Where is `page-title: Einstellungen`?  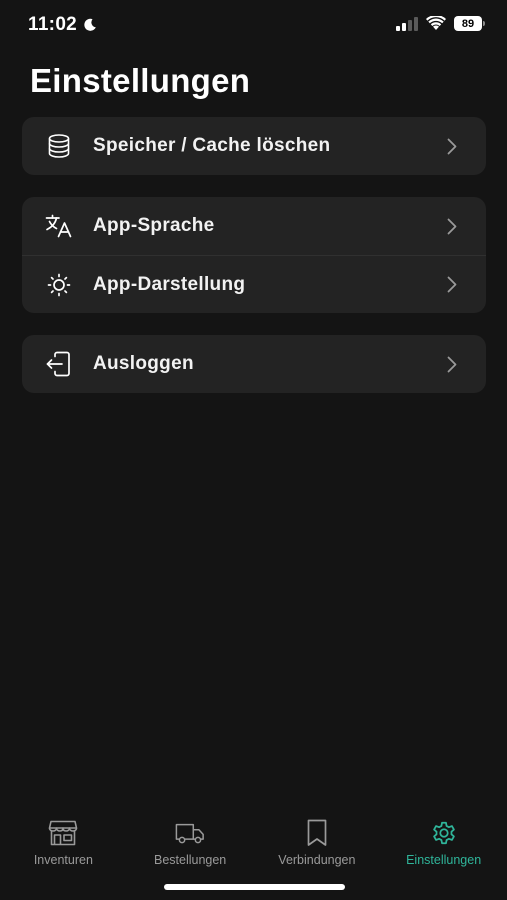
page-title: Einstellungen is located at coordinates (140, 80).